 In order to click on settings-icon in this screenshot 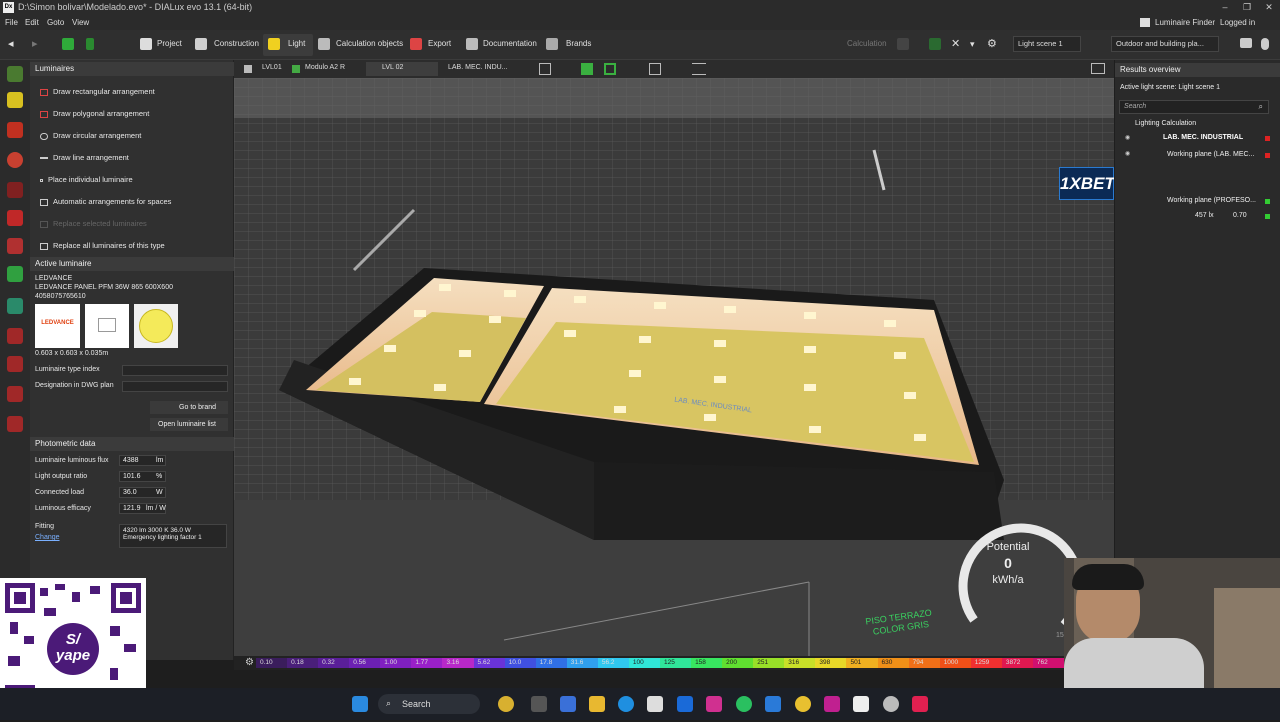, I will do `click(891, 704)`.